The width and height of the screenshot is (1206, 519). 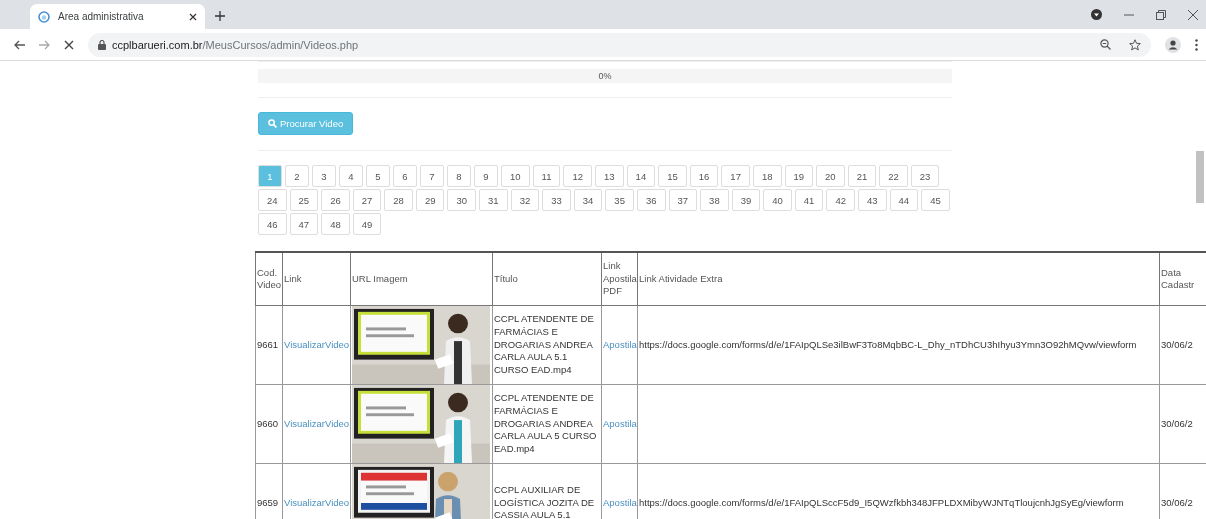 What do you see at coordinates (69, 44) in the screenshot?
I see `stop-icon` at bounding box center [69, 44].